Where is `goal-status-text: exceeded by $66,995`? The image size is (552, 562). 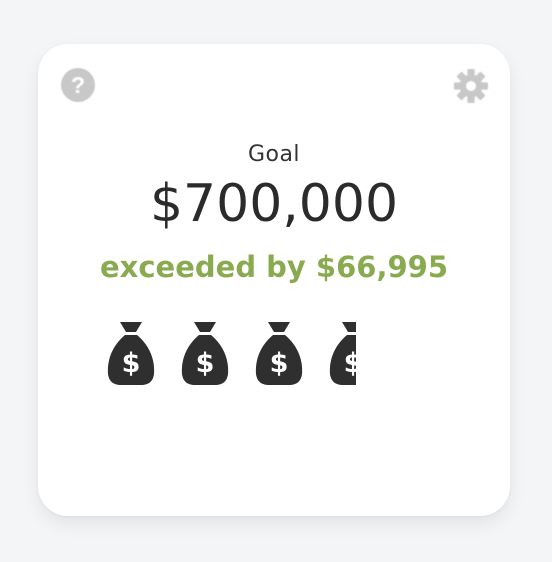 goal-status-text: exceeded by $66,995 is located at coordinates (274, 267).